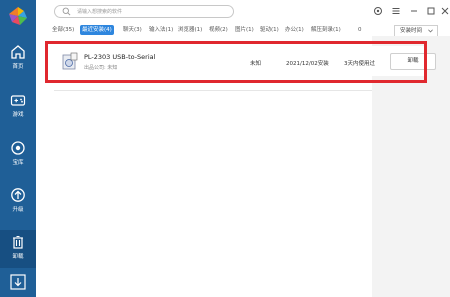 This screenshot has height=297, width=450. What do you see at coordinates (132, 30) in the screenshot?
I see `tab-chat: 聊天(3)` at bounding box center [132, 30].